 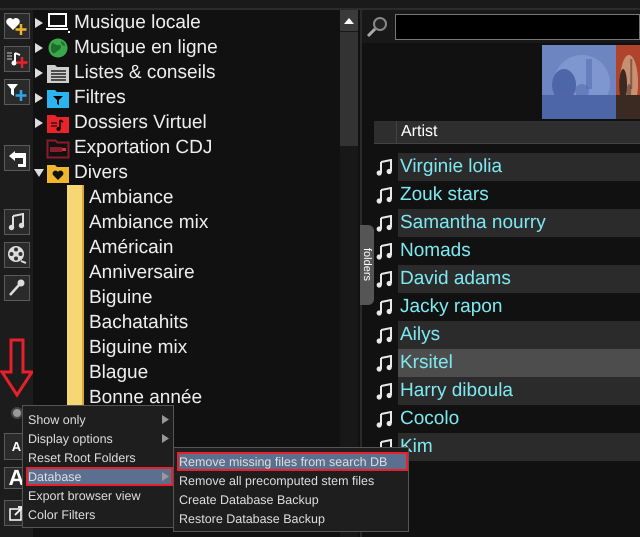 I want to click on tree-item: Ambiance, so click(x=131, y=197).